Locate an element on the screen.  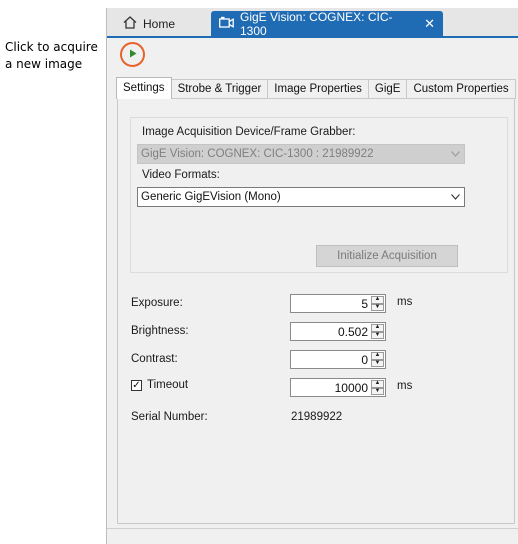
callout-line-1: Click to acquire is located at coordinates (51, 47).